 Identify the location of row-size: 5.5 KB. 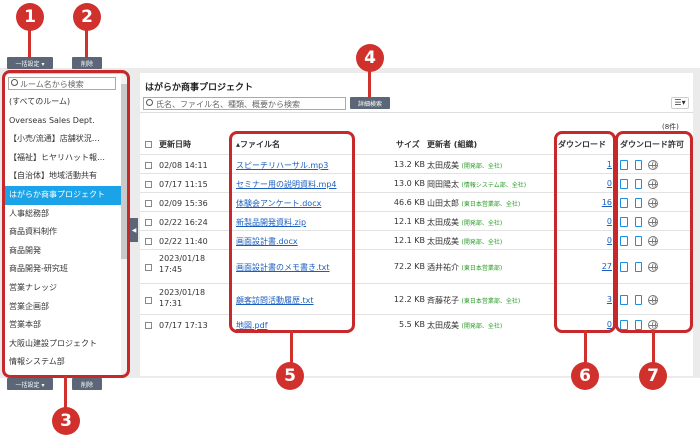
(412, 324).